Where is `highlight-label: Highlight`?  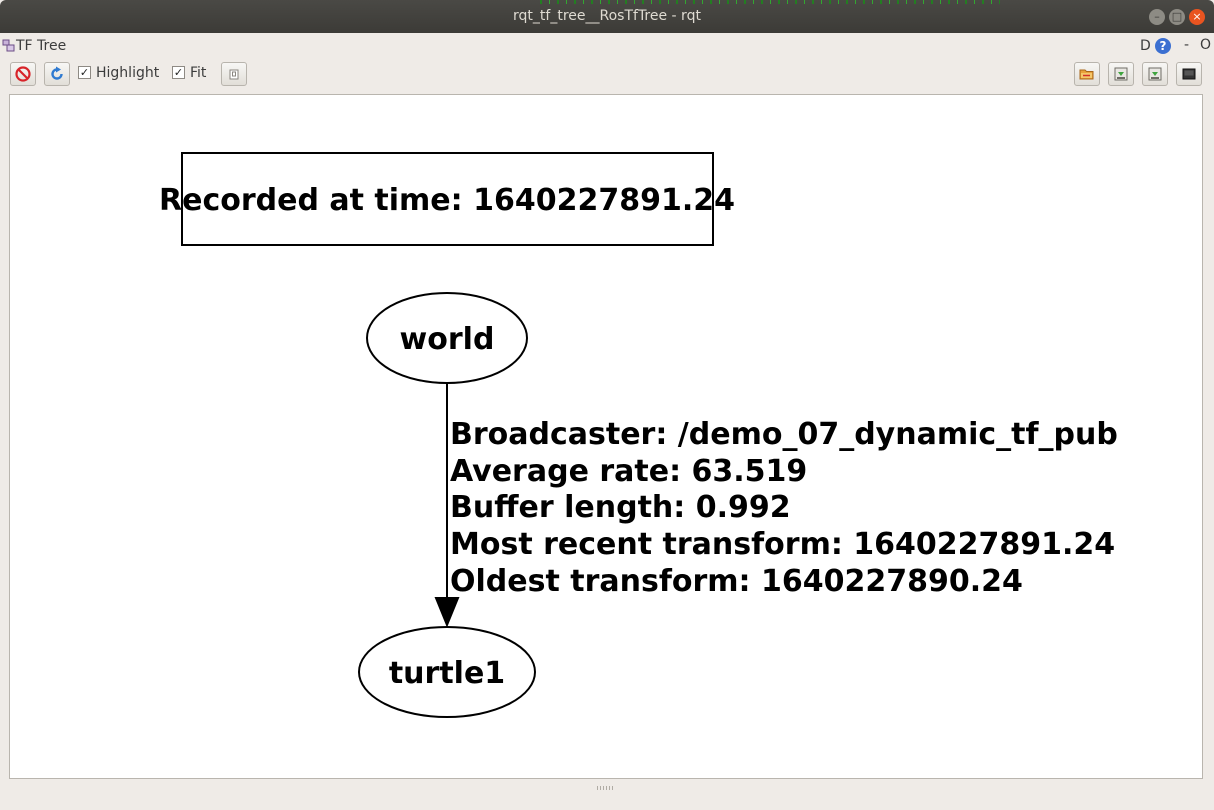
highlight-label: Highlight is located at coordinates (128, 73).